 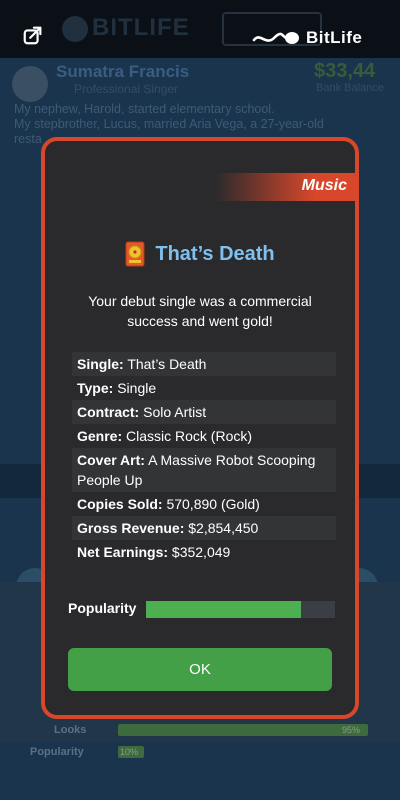 What do you see at coordinates (275, 38) in the screenshot?
I see `sperm-logo-icon` at bounding box center [275, 38].